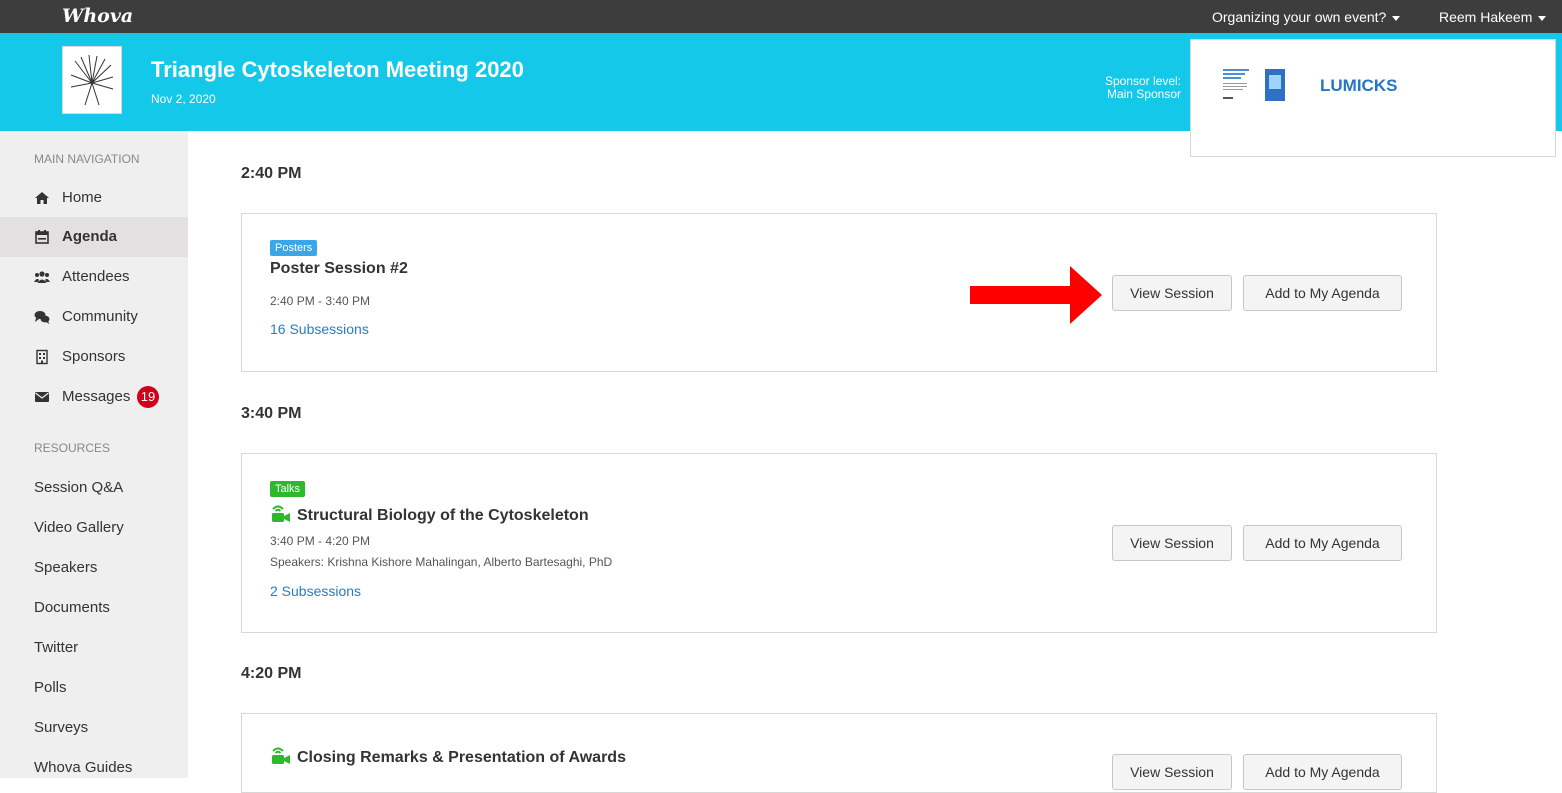  What do you see at coordinates (72, 607) in the screenshot?
I see `sidebar-item-label: Documents` at bounding box center [72, 607].